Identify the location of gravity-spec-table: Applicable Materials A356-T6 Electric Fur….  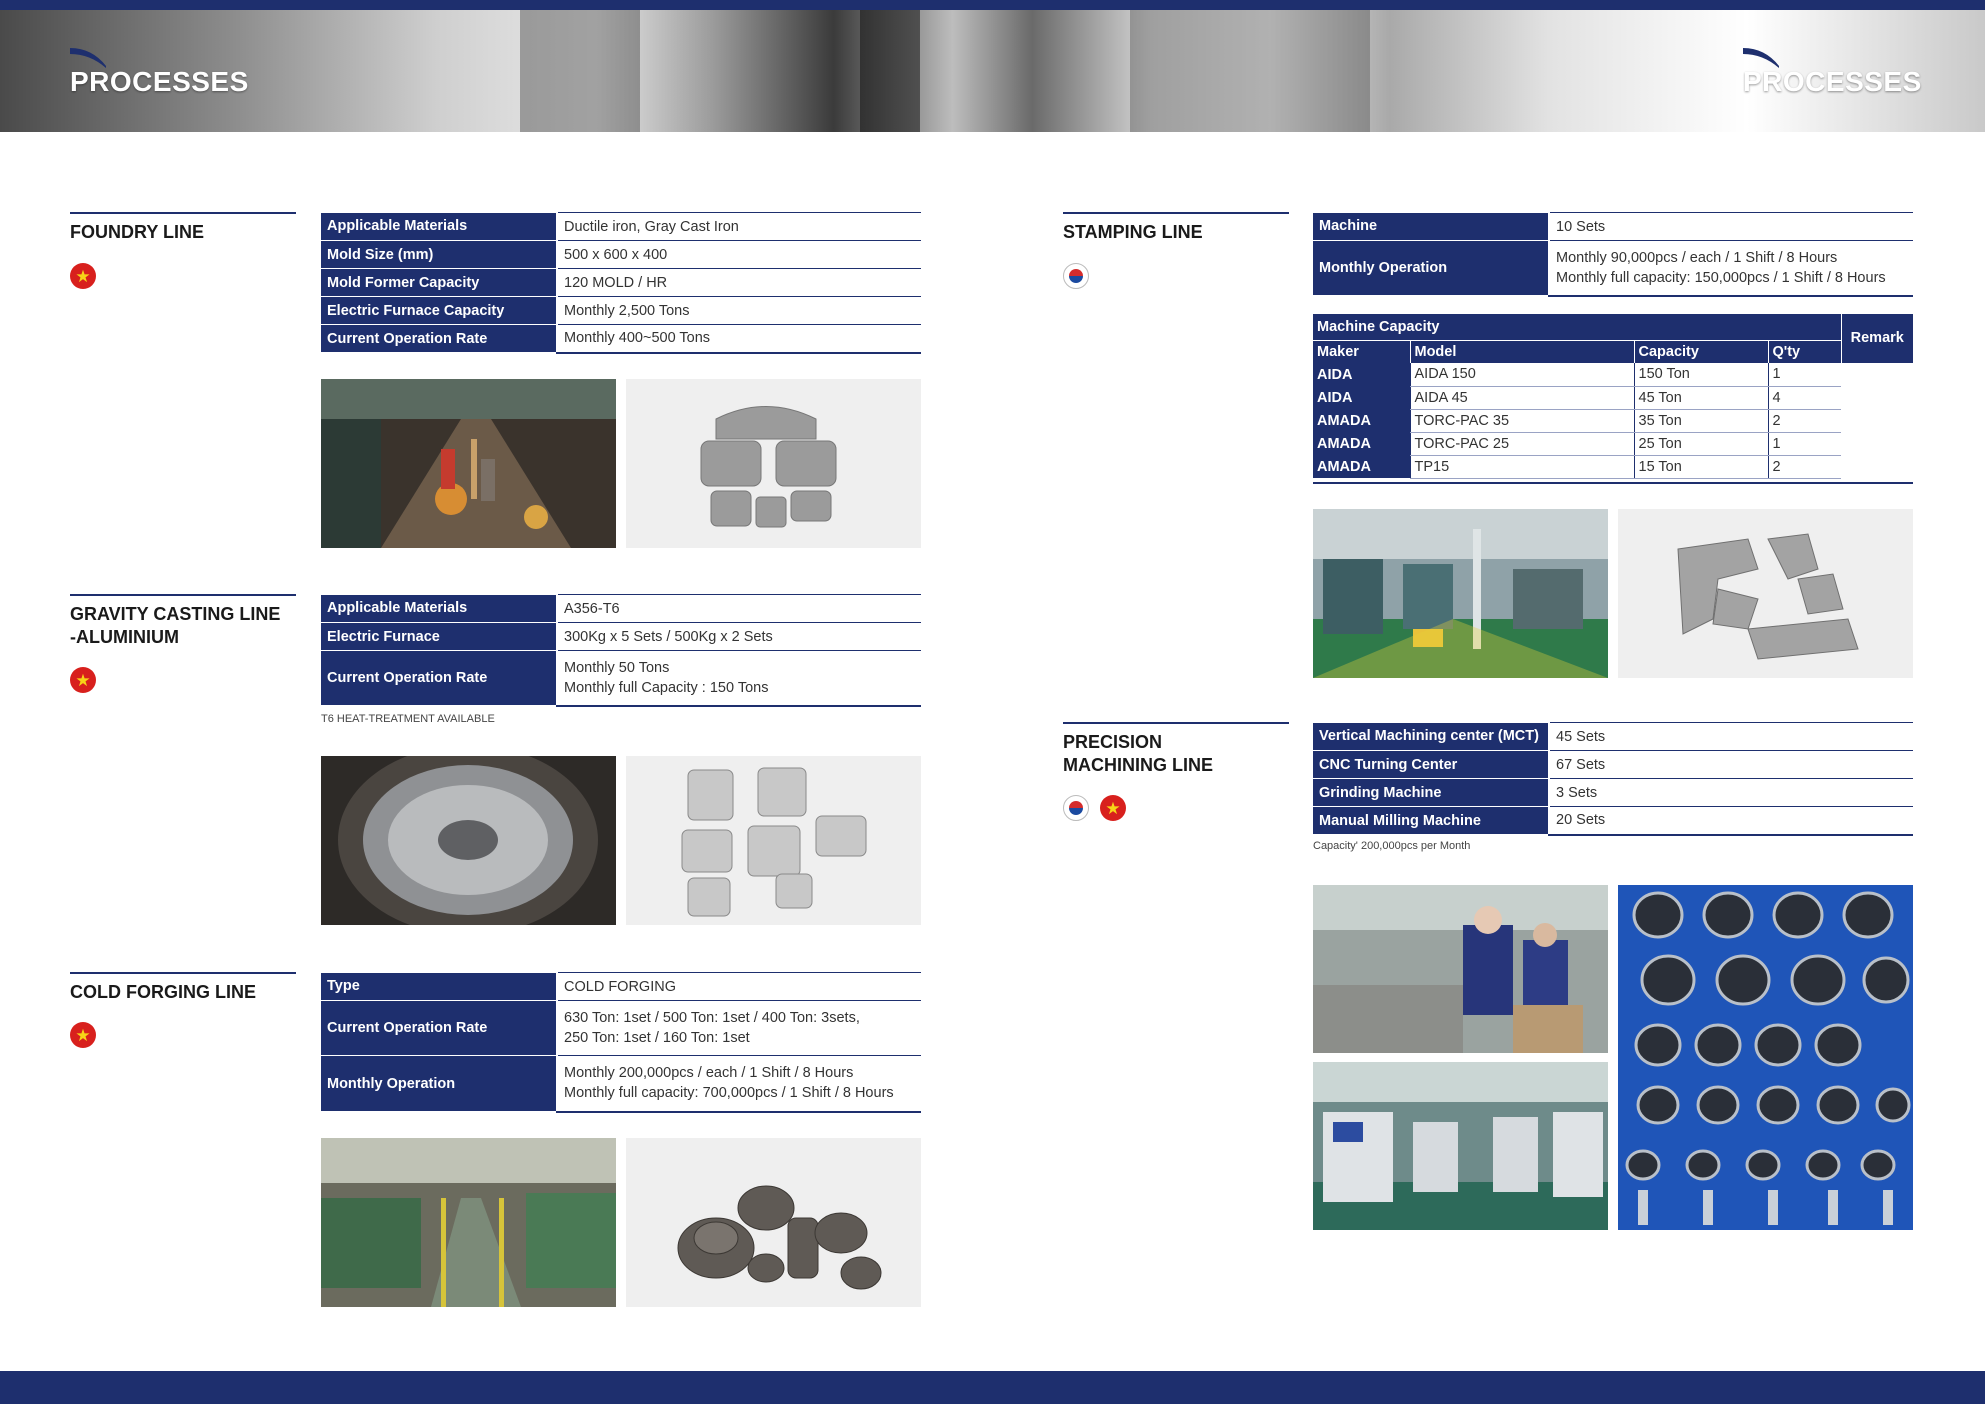
(621, 650).